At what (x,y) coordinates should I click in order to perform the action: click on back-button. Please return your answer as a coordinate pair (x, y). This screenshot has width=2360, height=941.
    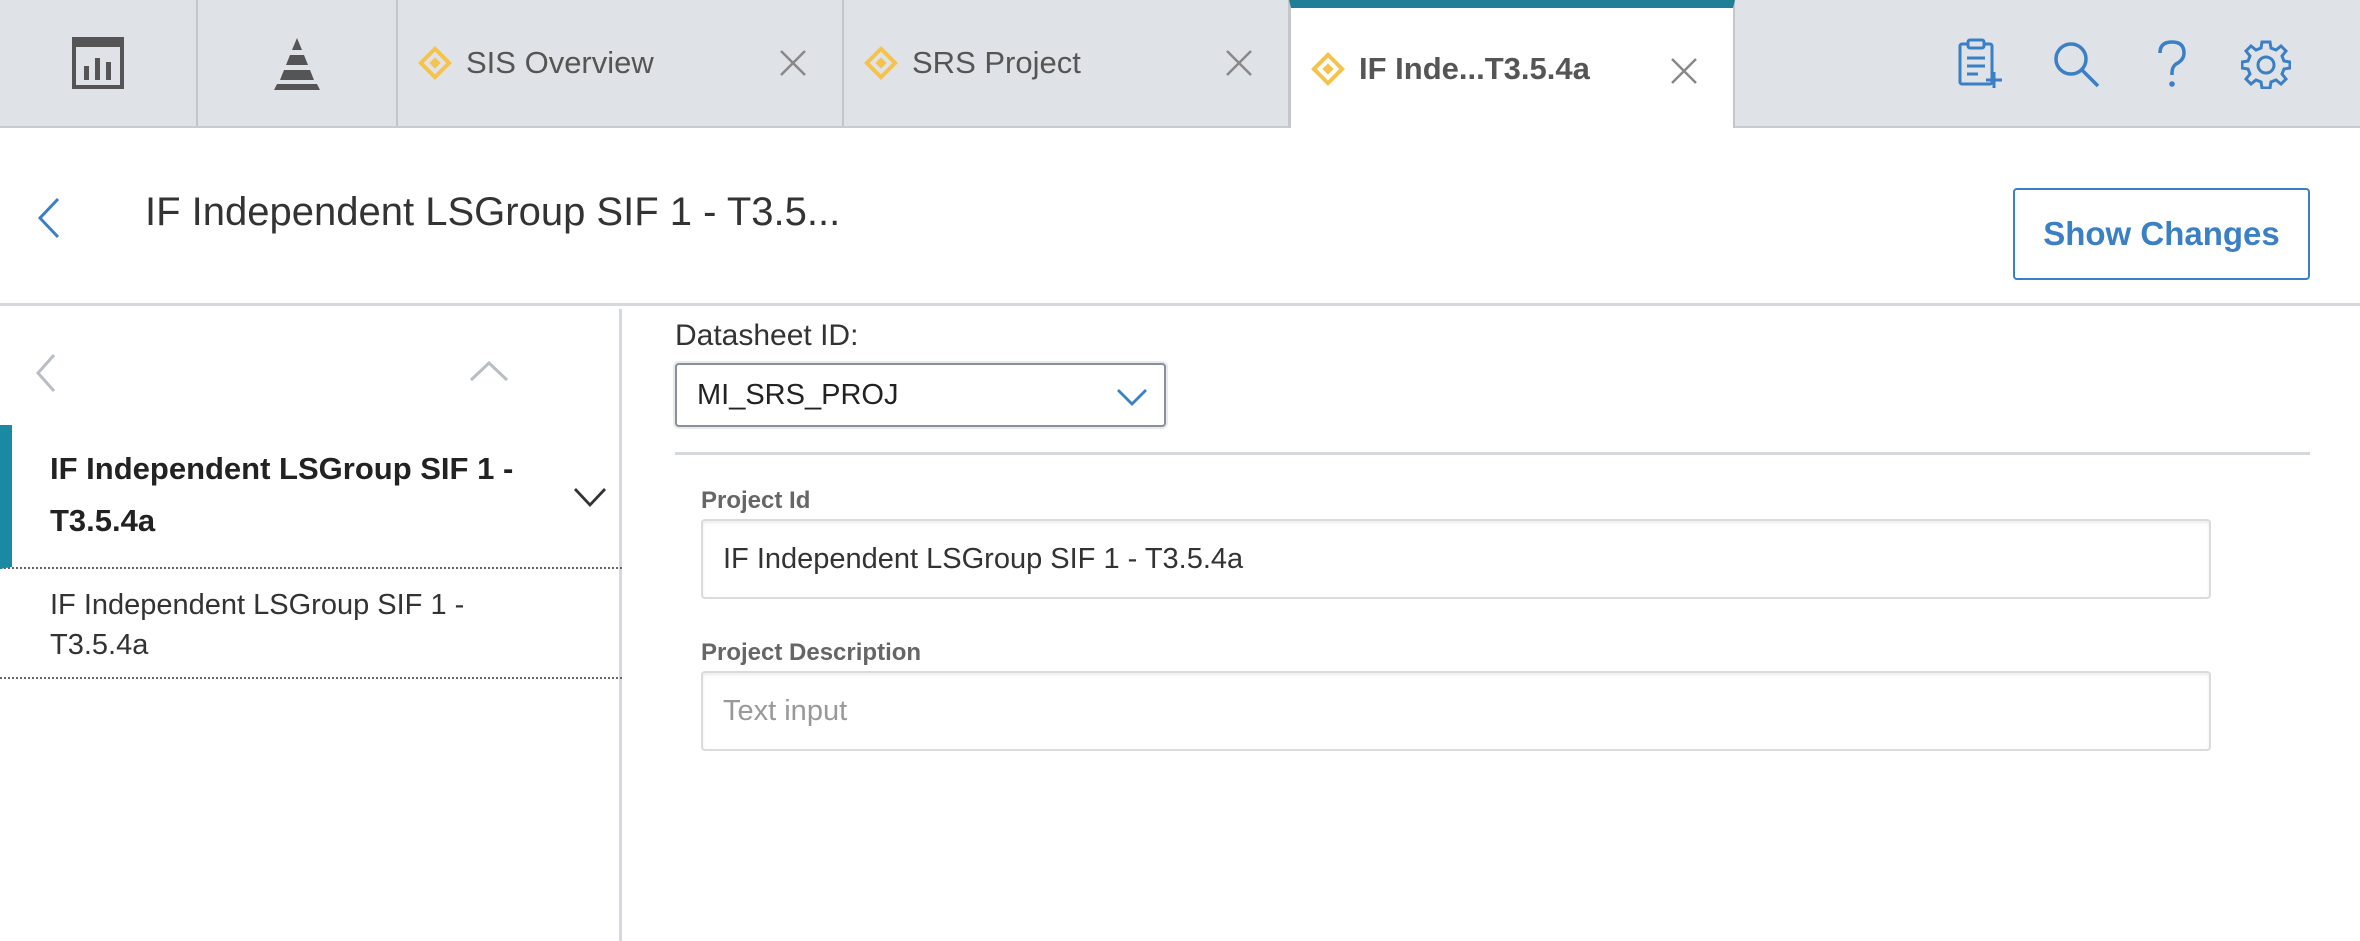
    Looking at the image, I should click on (49, 218).